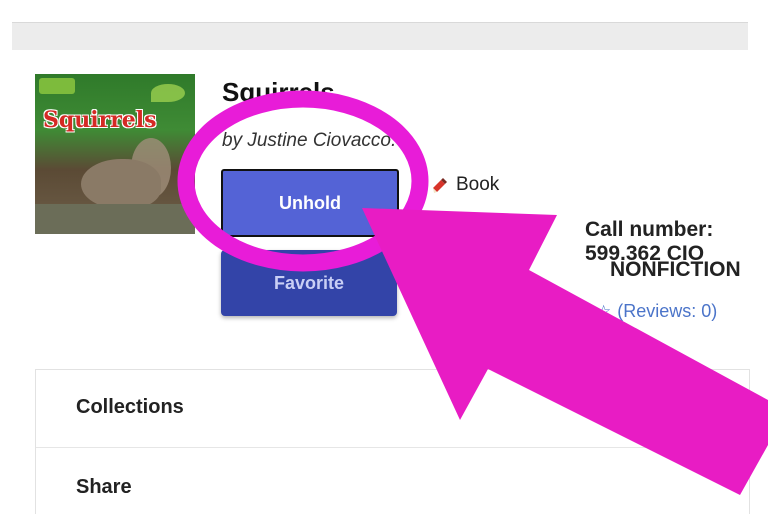 Image resolution: width=768 pixels, height=525 pixels. Describe the element at coordinates (278, 92) in the screenshot. I see `book-title: Squirrels` at that location.